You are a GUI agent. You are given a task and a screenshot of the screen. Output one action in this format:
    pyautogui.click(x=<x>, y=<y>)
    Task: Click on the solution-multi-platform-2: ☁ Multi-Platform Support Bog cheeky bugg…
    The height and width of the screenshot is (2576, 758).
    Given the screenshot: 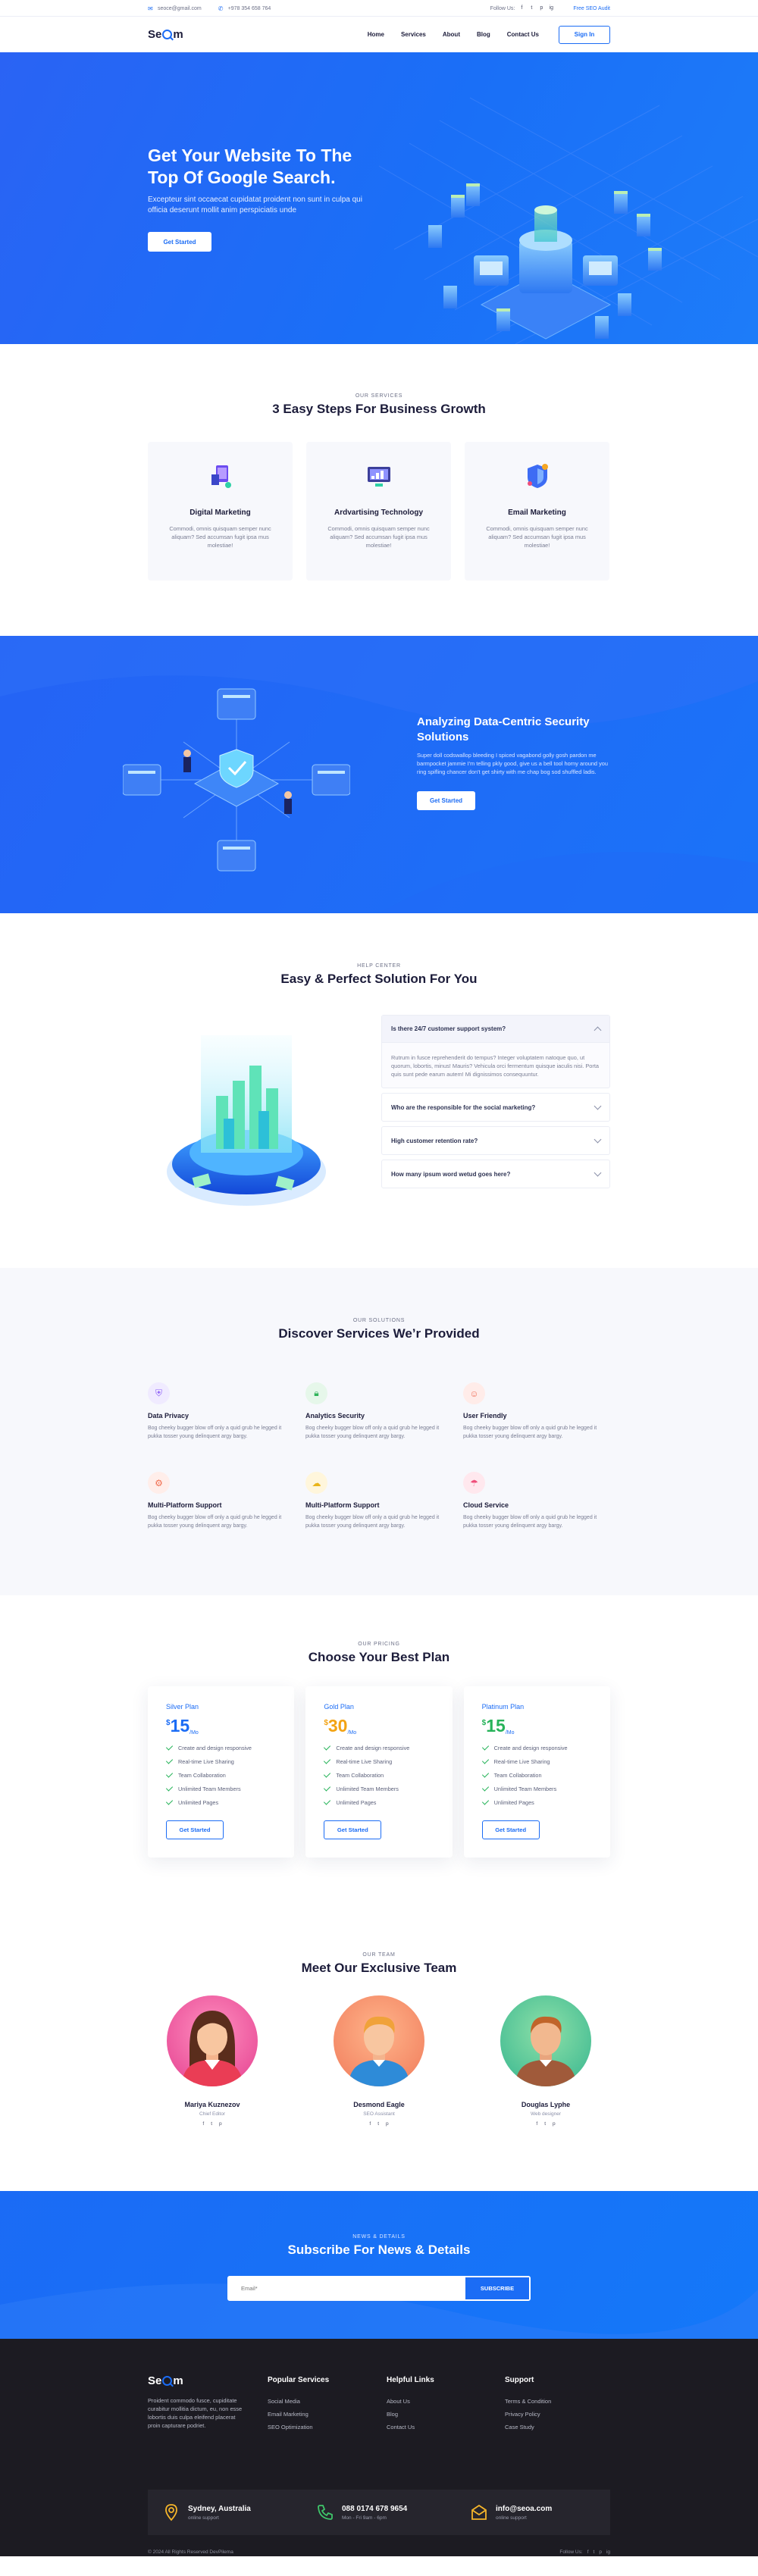 What is the action you would take?
    pyautogui.click(x=384, y=1501)
    